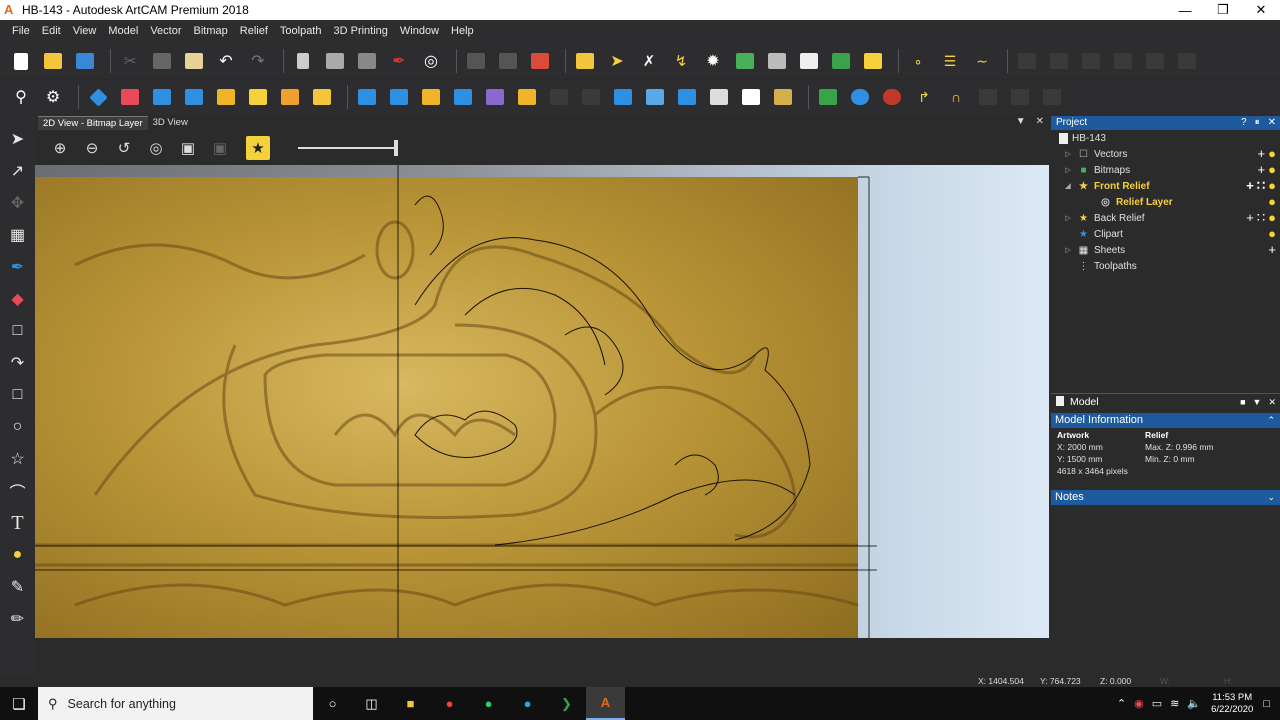 The height and width of the screenshot is (720, 1280). What do you see at coordinates (18, 203) in the screenshot?
I see `transform-icon: ✥` at bounding box center [18, 203].